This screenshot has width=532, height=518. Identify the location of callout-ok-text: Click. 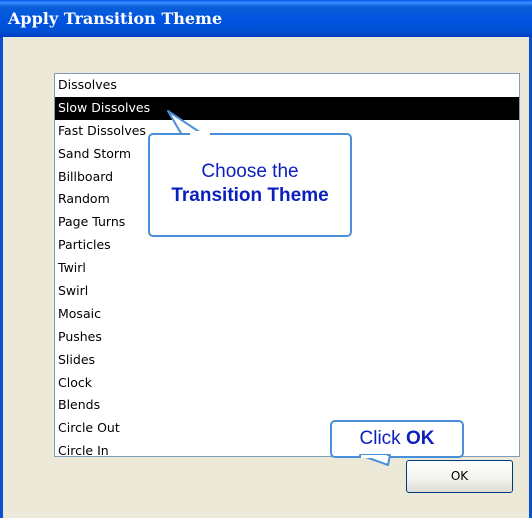
(382, 438).